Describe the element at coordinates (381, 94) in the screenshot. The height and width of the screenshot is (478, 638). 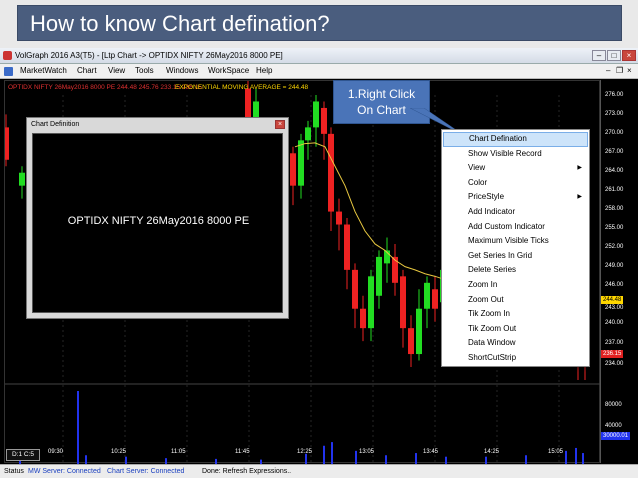
I see `callout-line-1: 1.Right Click` at that location.